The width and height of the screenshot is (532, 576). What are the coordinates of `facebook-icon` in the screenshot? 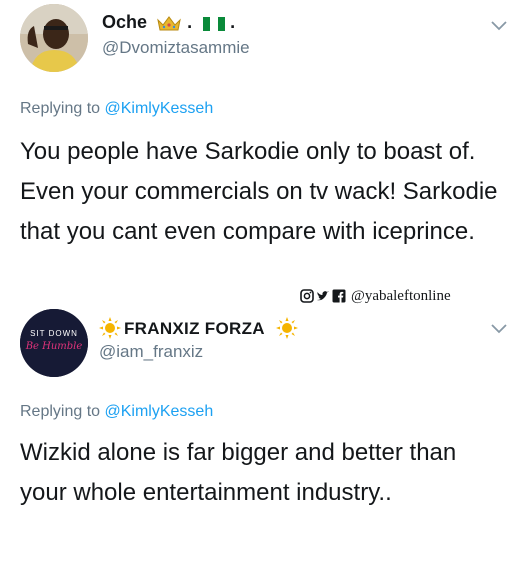 It's located at (339, 296).